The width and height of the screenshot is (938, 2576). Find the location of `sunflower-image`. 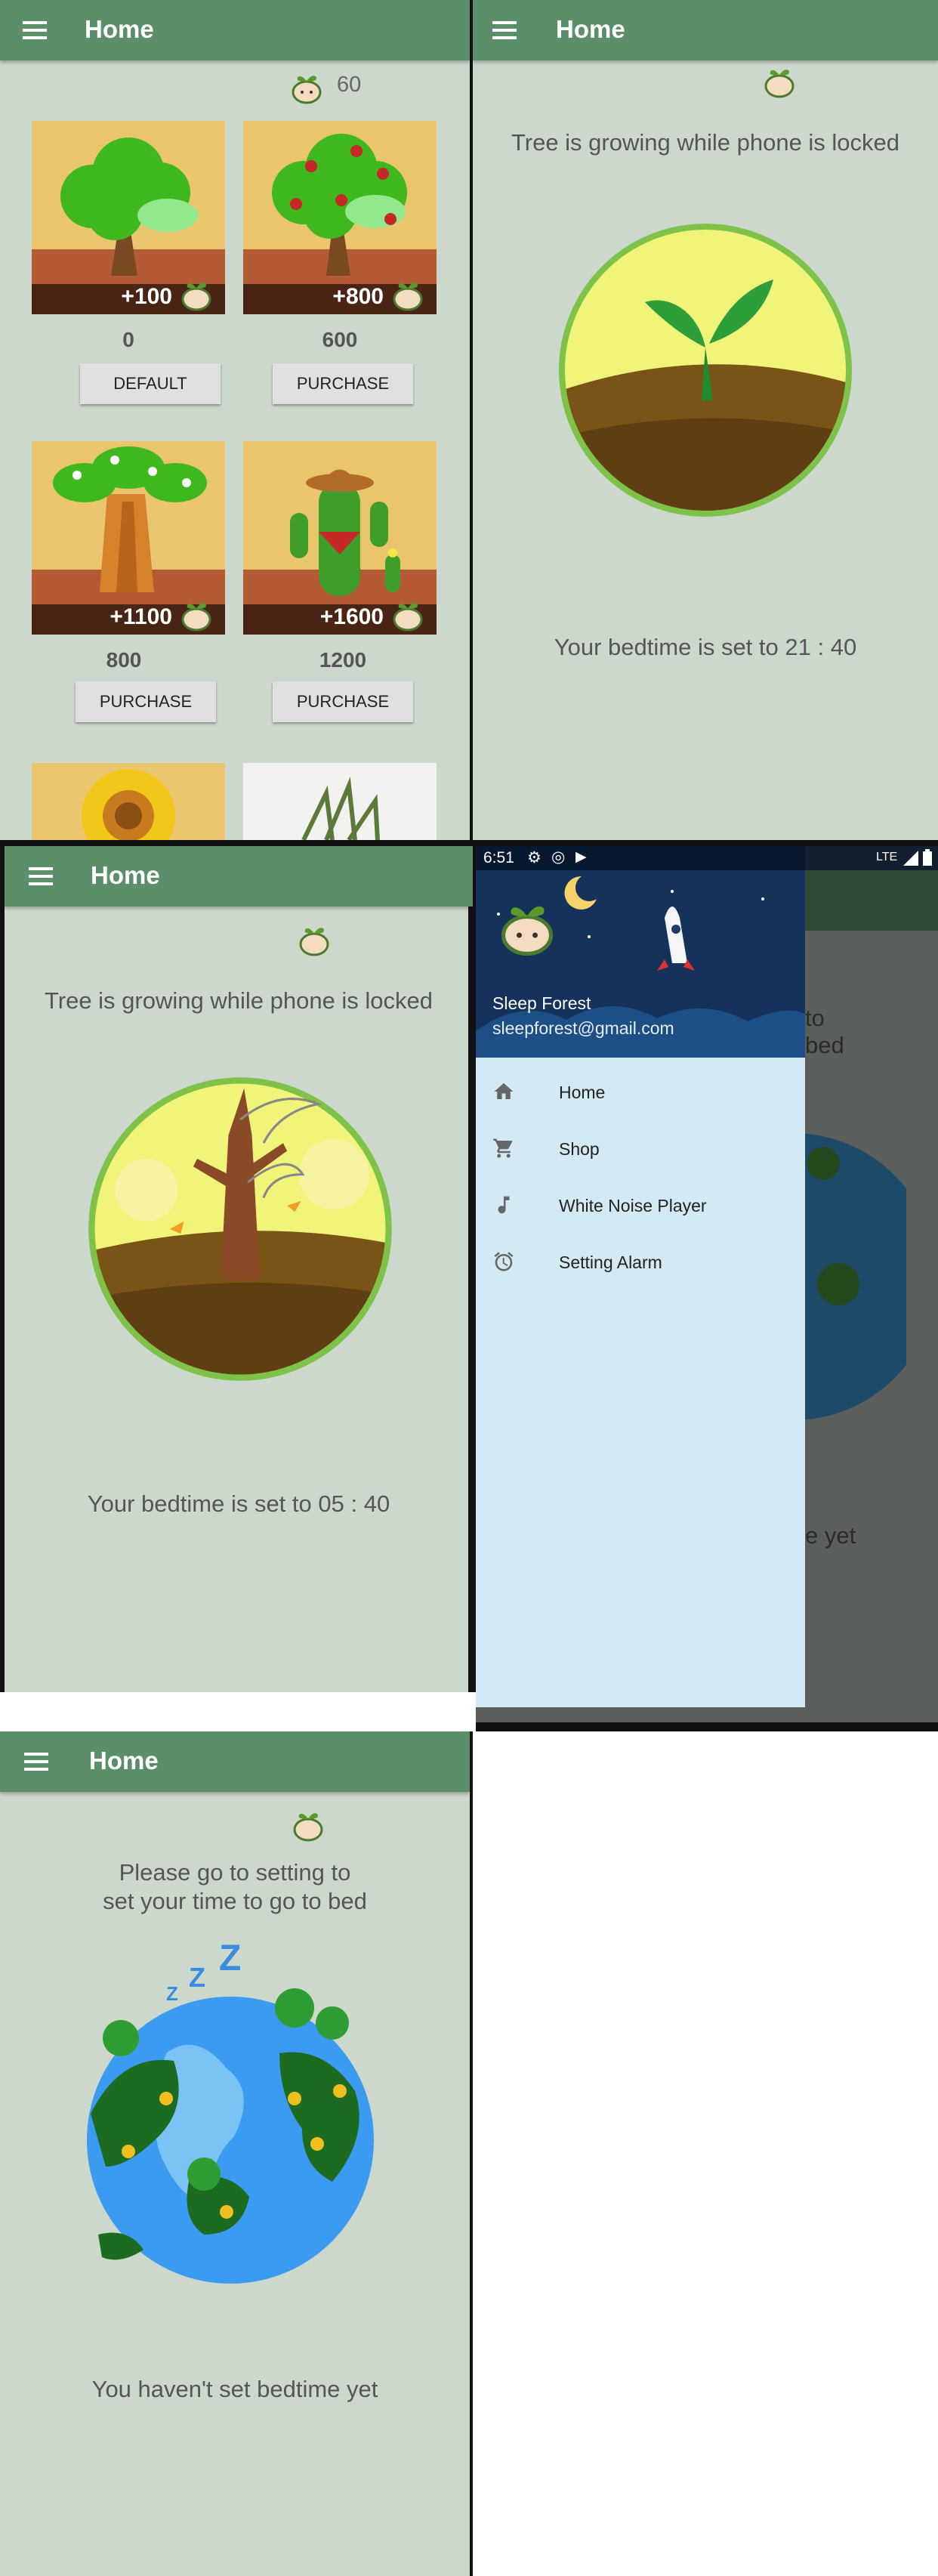

sunflower-image is located at coordinates (128, 801).